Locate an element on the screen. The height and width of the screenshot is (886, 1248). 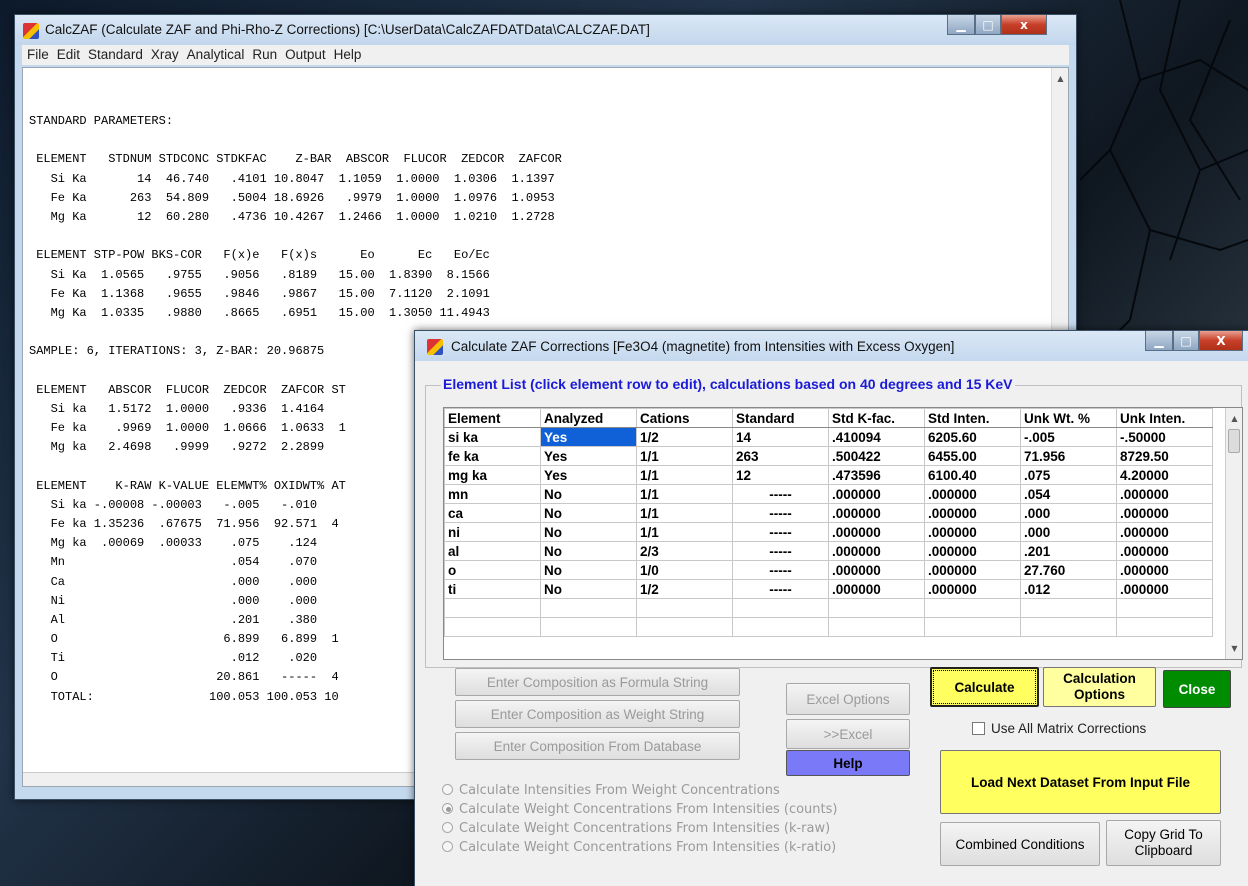
grid-cell: Yes is located at coordinates (588, 437).